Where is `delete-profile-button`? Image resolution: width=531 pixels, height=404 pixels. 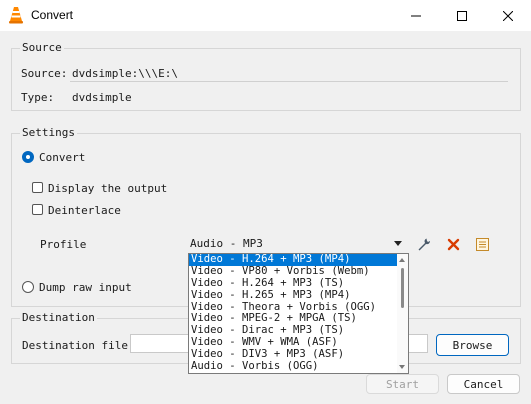 delete-profile-button is located at coordinates (453, 244).